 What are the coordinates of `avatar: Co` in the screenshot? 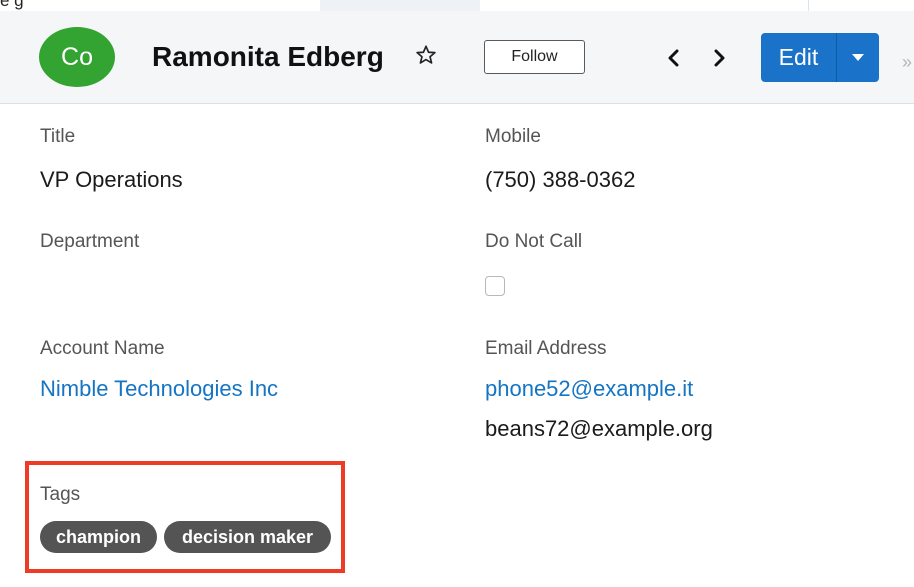 It's located at (77, 57).